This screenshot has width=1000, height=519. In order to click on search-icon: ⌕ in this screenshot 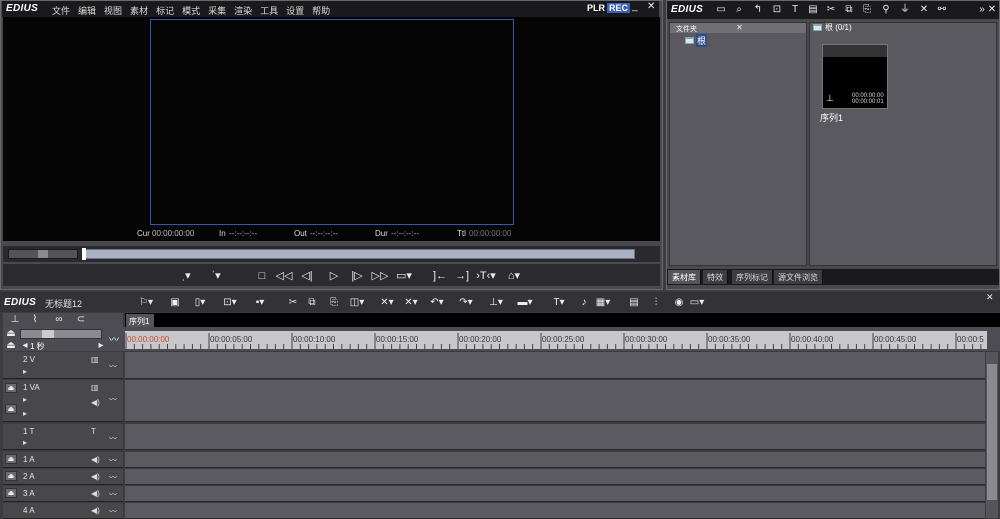, I will do `click(739, 10)`.